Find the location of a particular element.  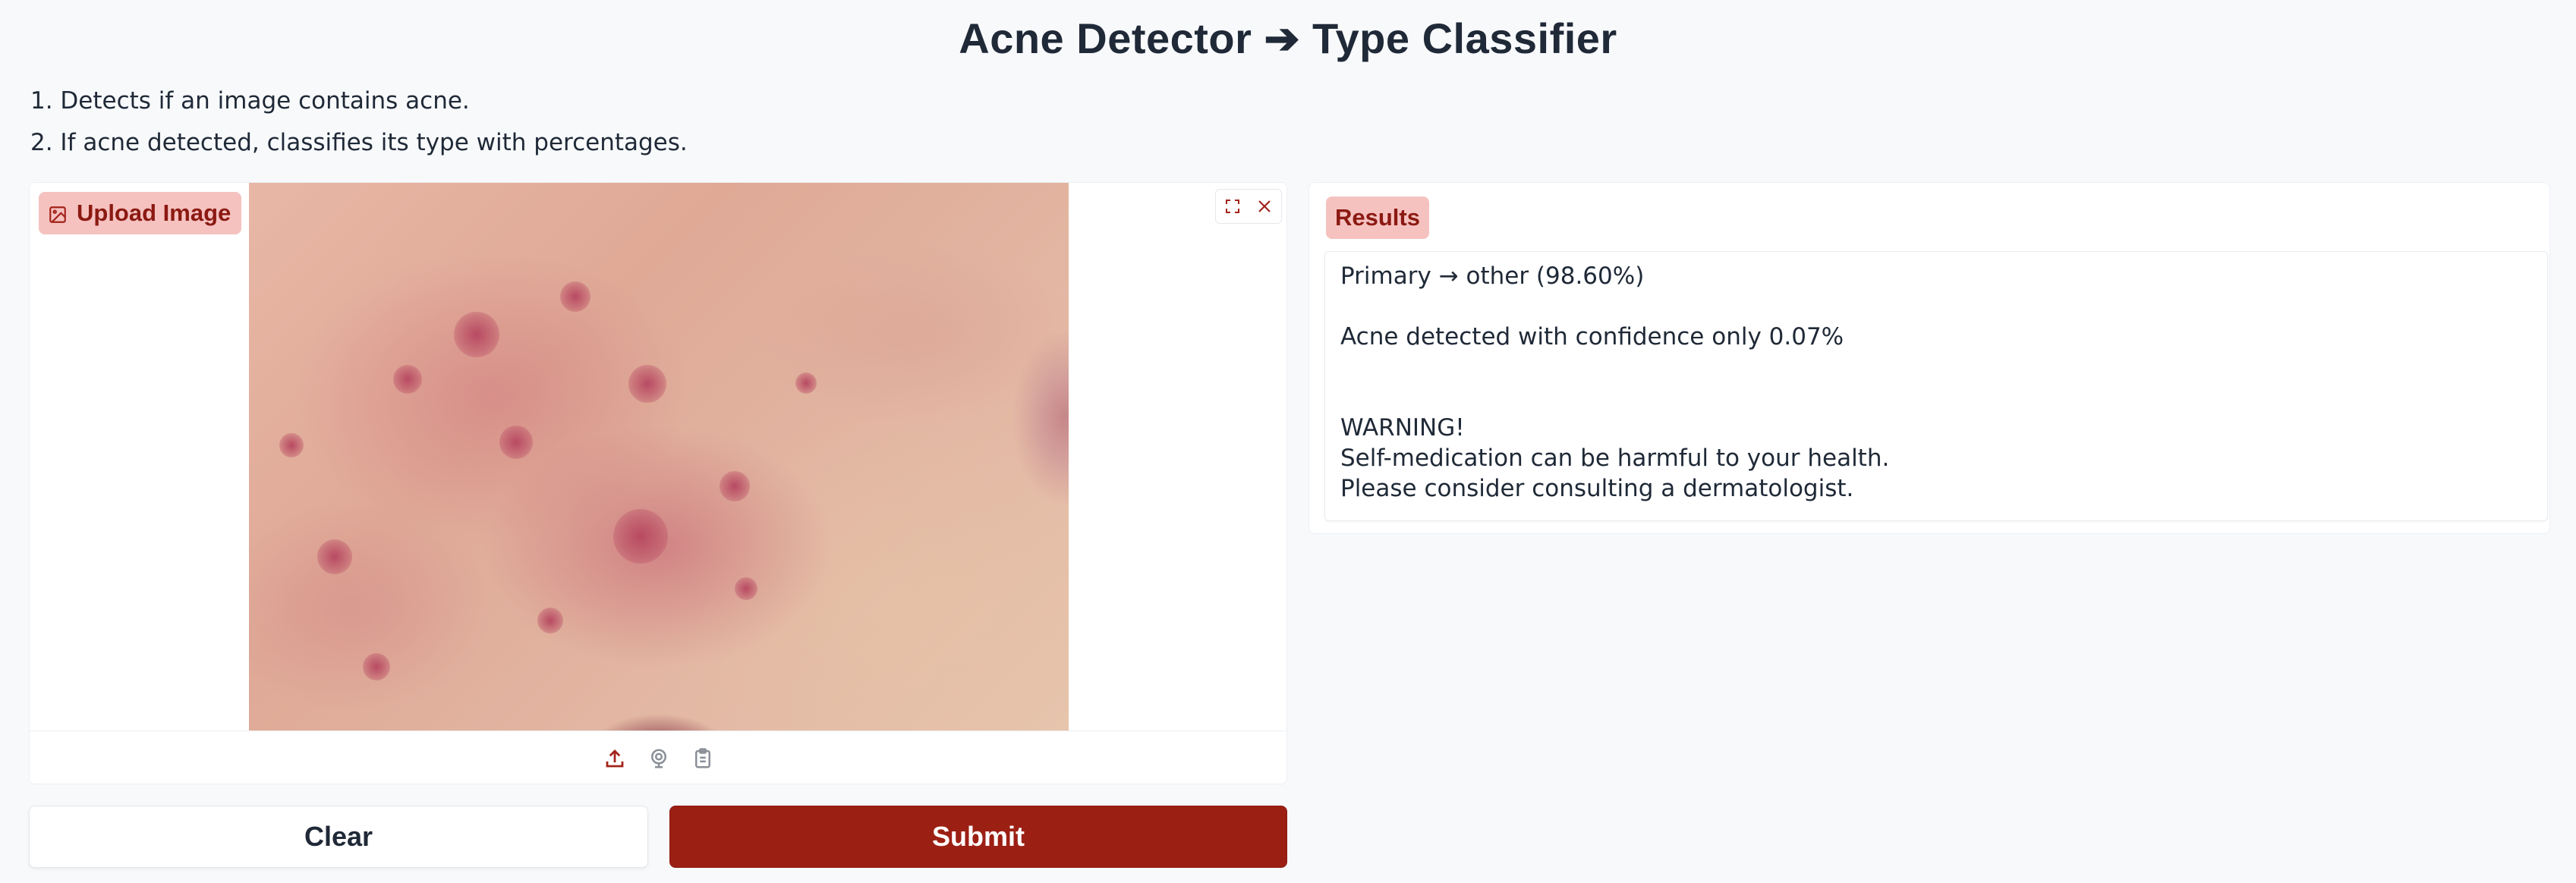

result-line-primary: Primary → other (98.60%) is located at coordinates (1492, 276).